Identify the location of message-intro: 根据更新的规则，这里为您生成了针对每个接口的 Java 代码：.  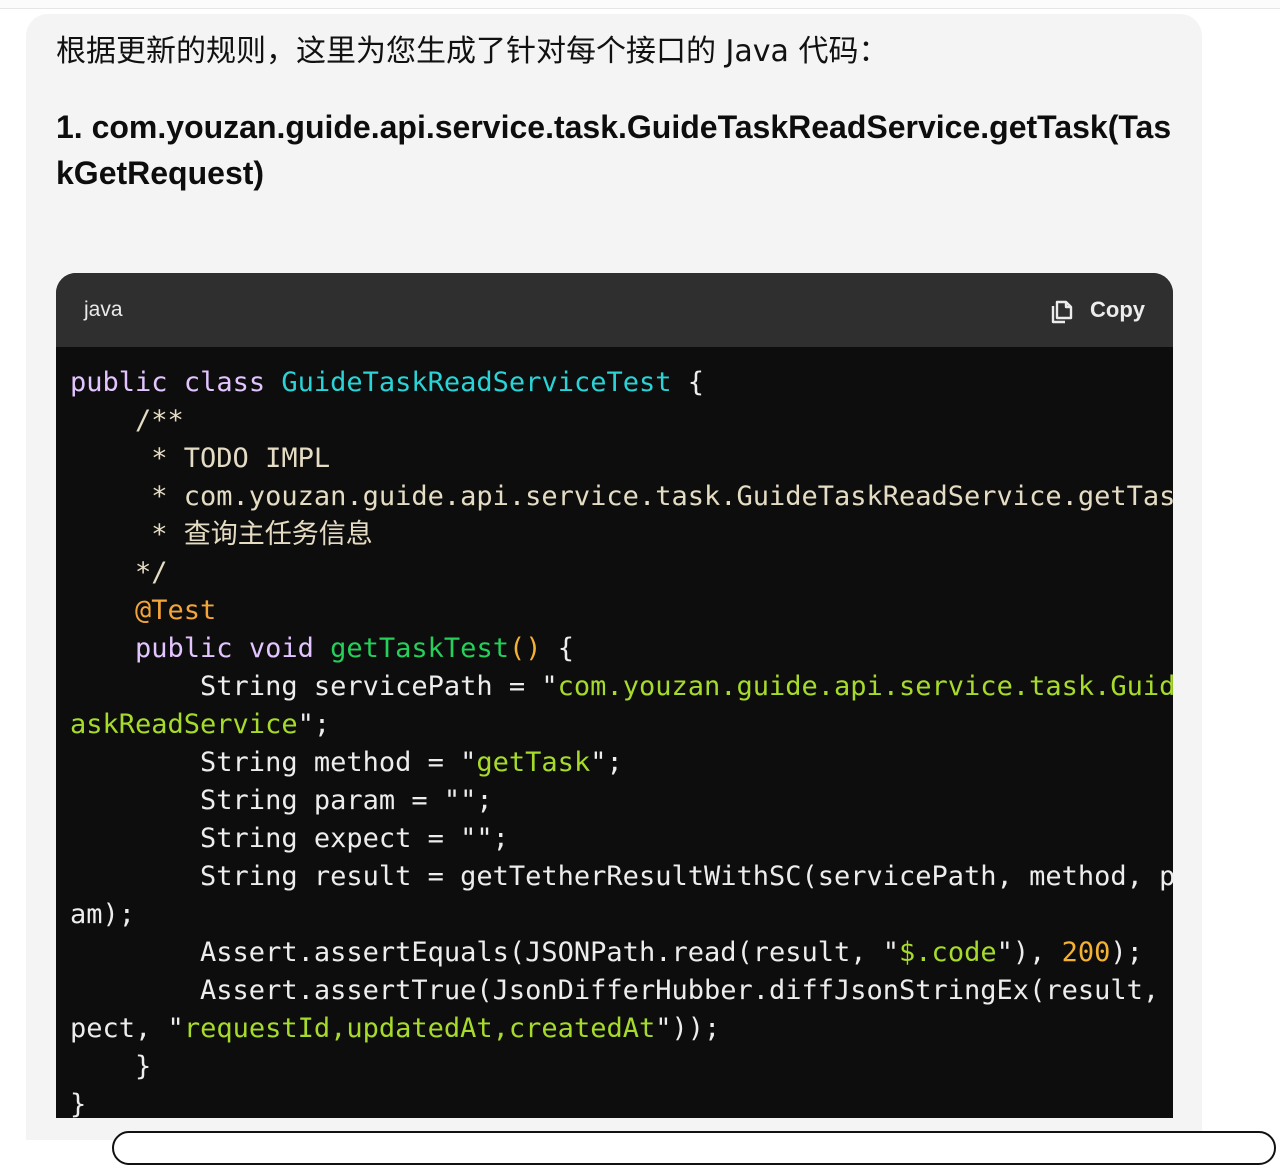
(472, 51).